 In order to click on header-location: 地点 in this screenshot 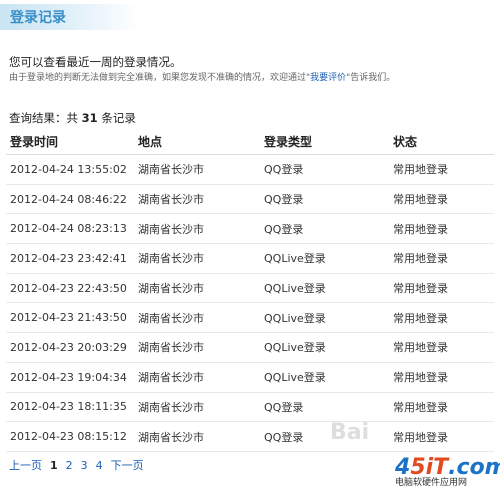, I will do `click(150, 141)`.